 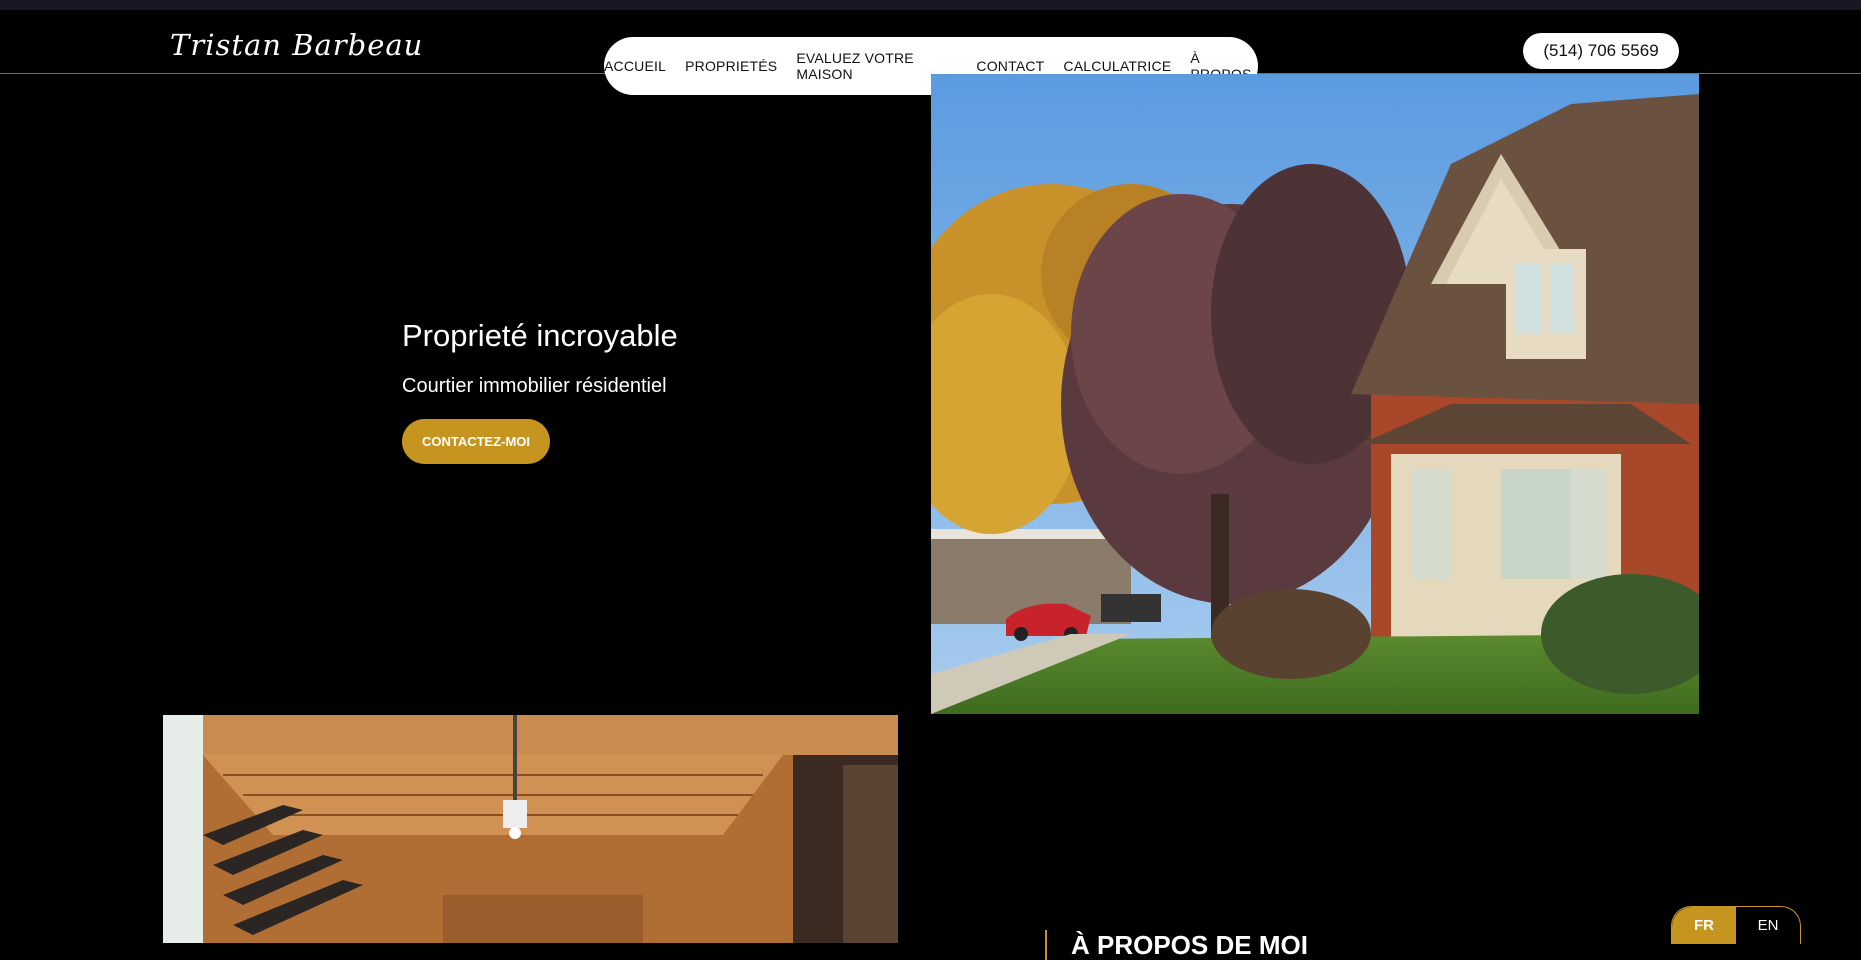 I want to click on nav-item-proprietes: PROPRIETÉS, so click(x=731, y=66).